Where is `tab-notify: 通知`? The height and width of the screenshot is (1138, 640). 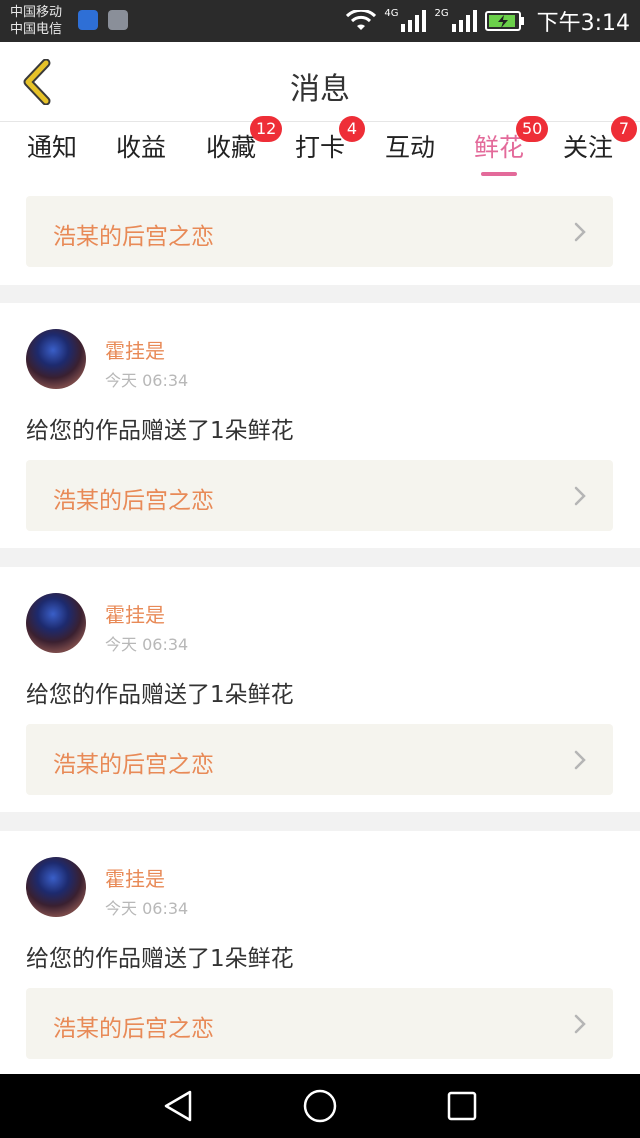 tab-notify: 通知 is located at coordinates (52, 154).